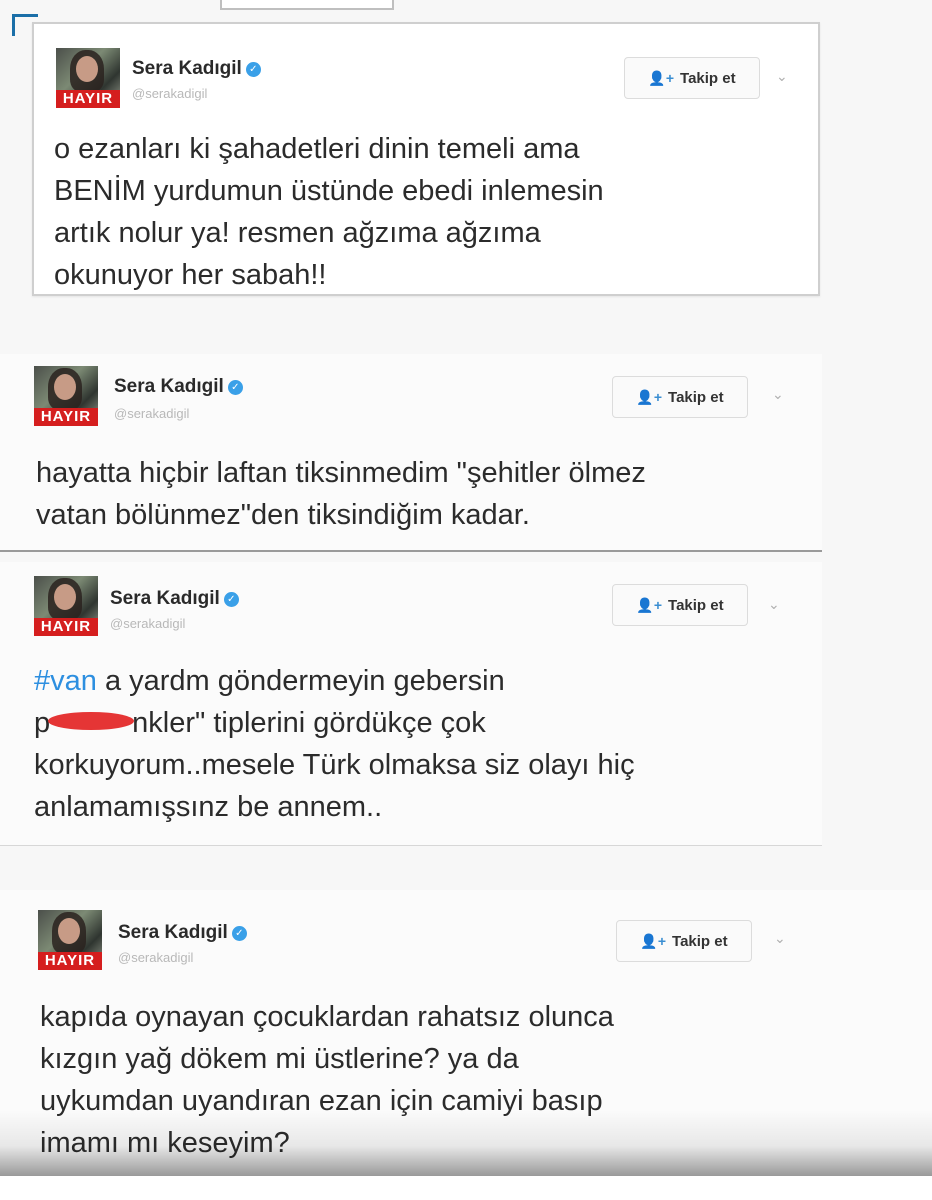  I want to click on top-edge-frame, so click(307, 5).